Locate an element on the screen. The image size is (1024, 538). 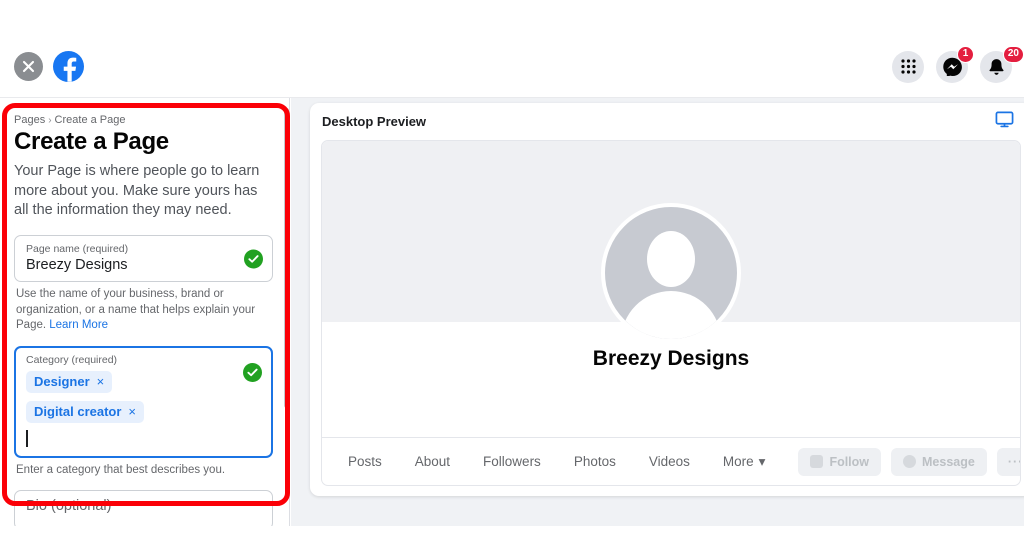
chevron-down-icon: ▾ is located at coordinates (762, 461).